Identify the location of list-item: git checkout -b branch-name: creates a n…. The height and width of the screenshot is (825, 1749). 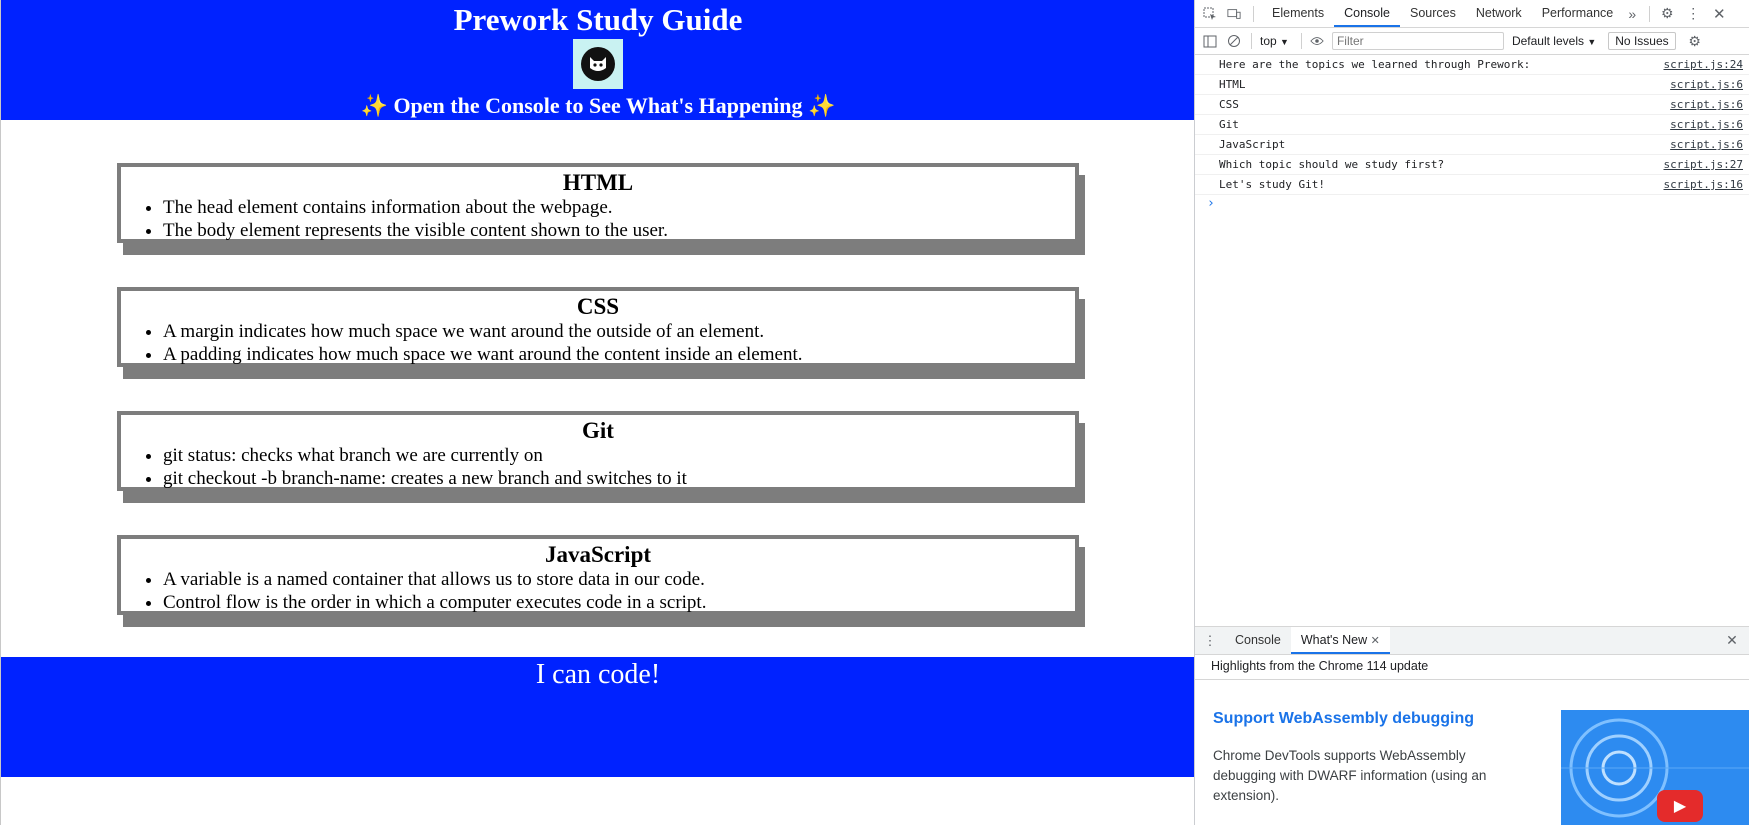
(619, 478).